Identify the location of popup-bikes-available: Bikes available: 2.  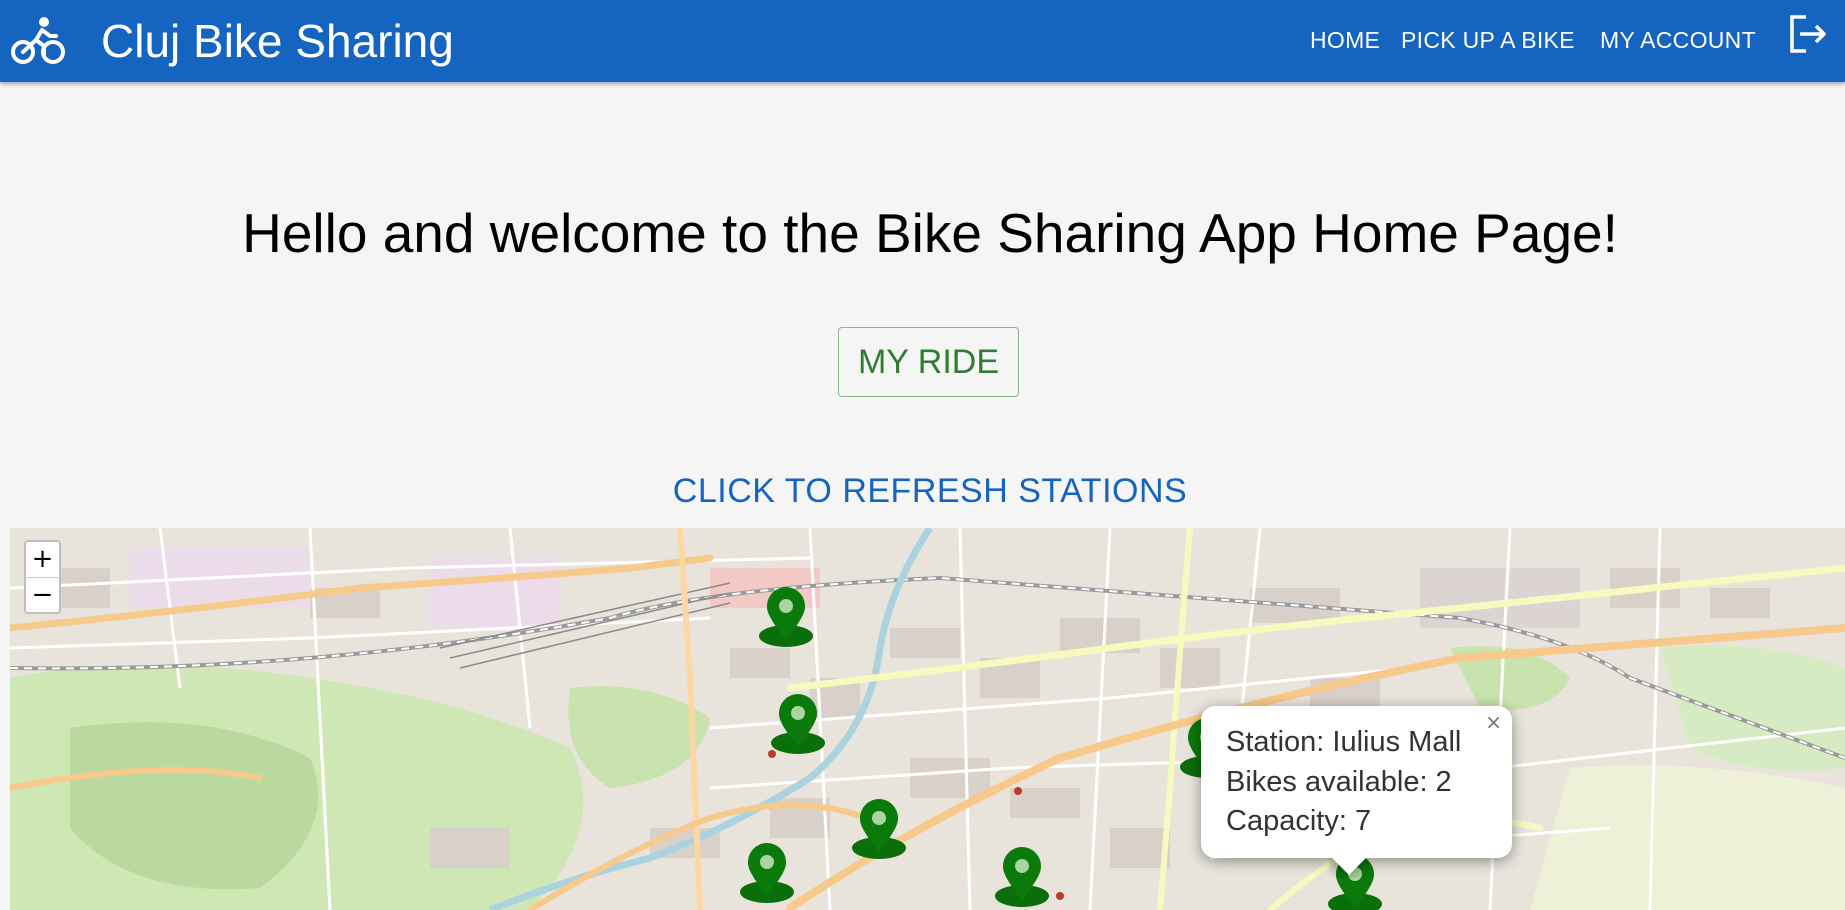
(1339, 782).